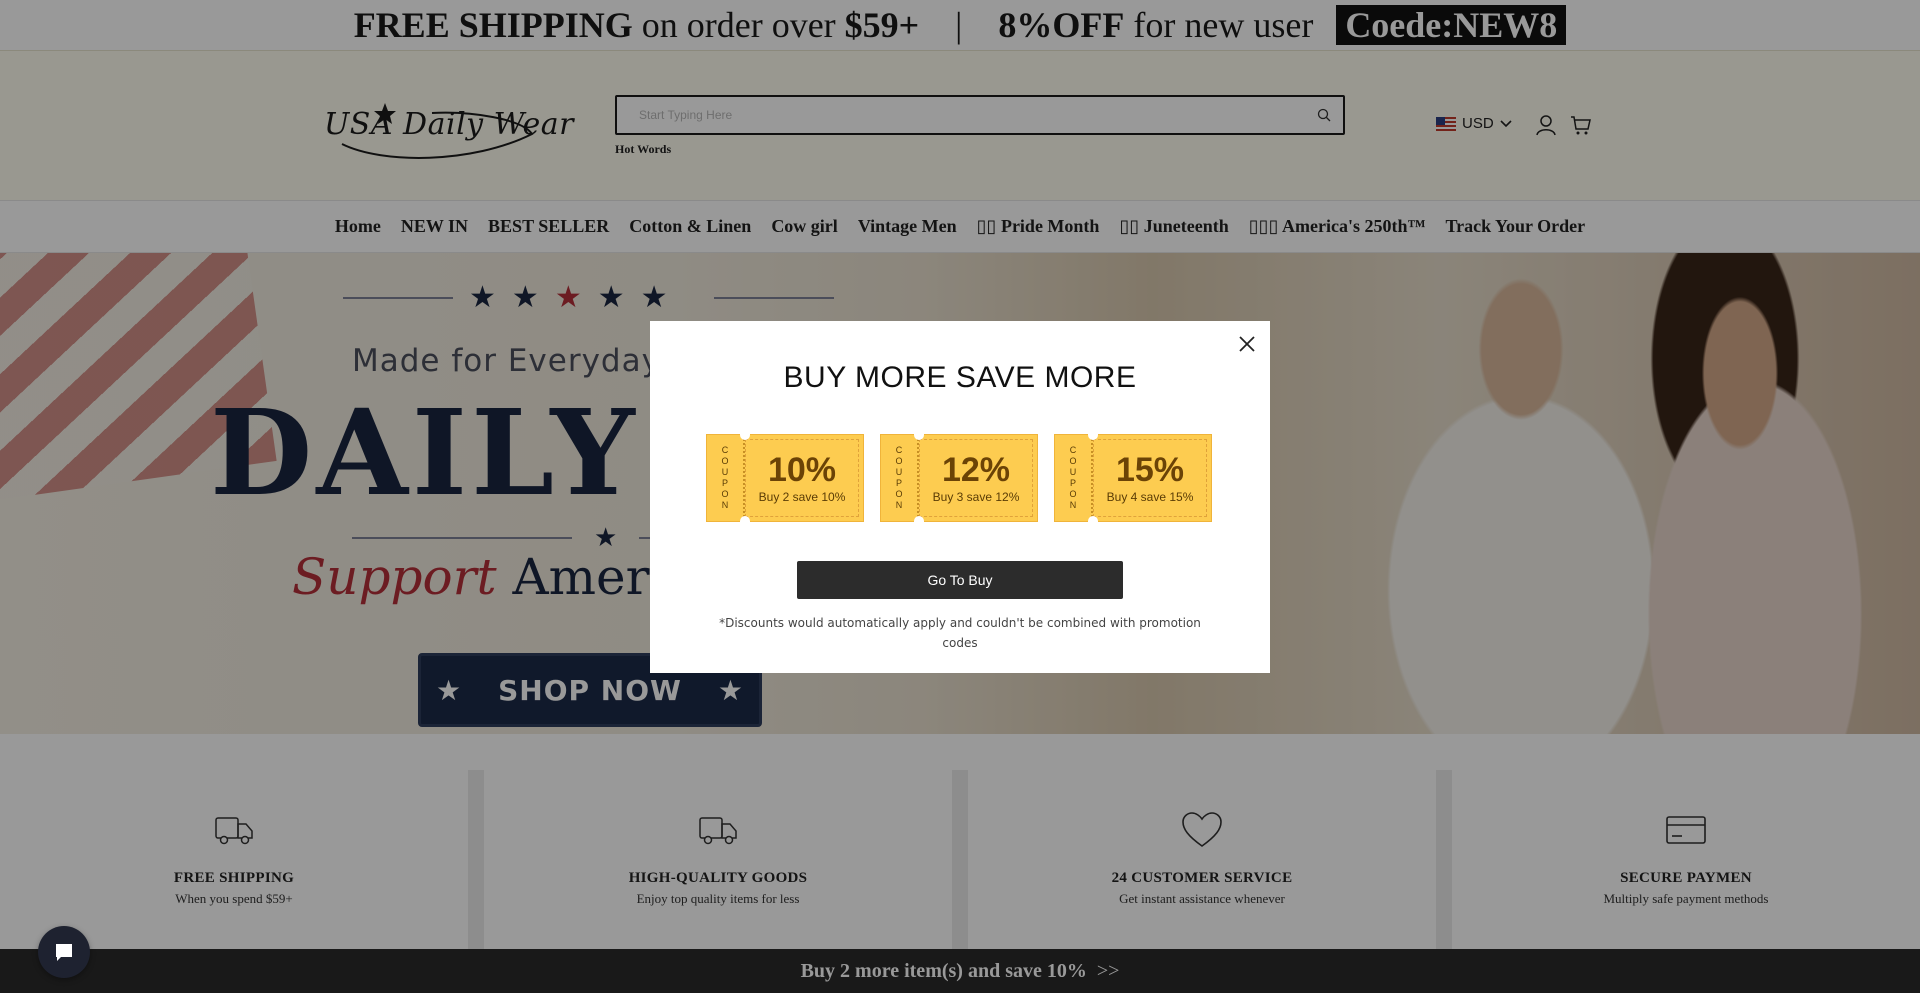  I want to click on chat-button, so click(64, 952).